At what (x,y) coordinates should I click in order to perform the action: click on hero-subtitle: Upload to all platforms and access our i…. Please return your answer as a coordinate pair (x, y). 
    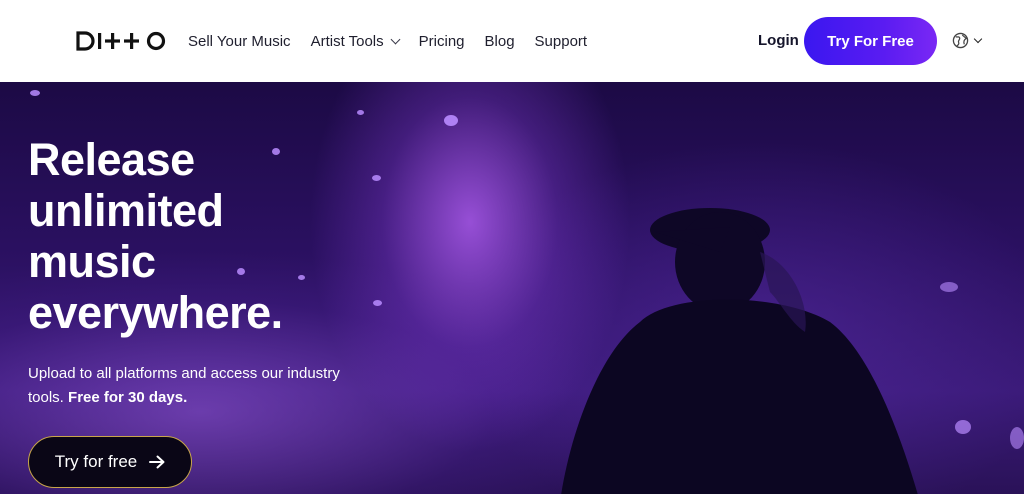
    Looking at the image, I should click on (198, 386).